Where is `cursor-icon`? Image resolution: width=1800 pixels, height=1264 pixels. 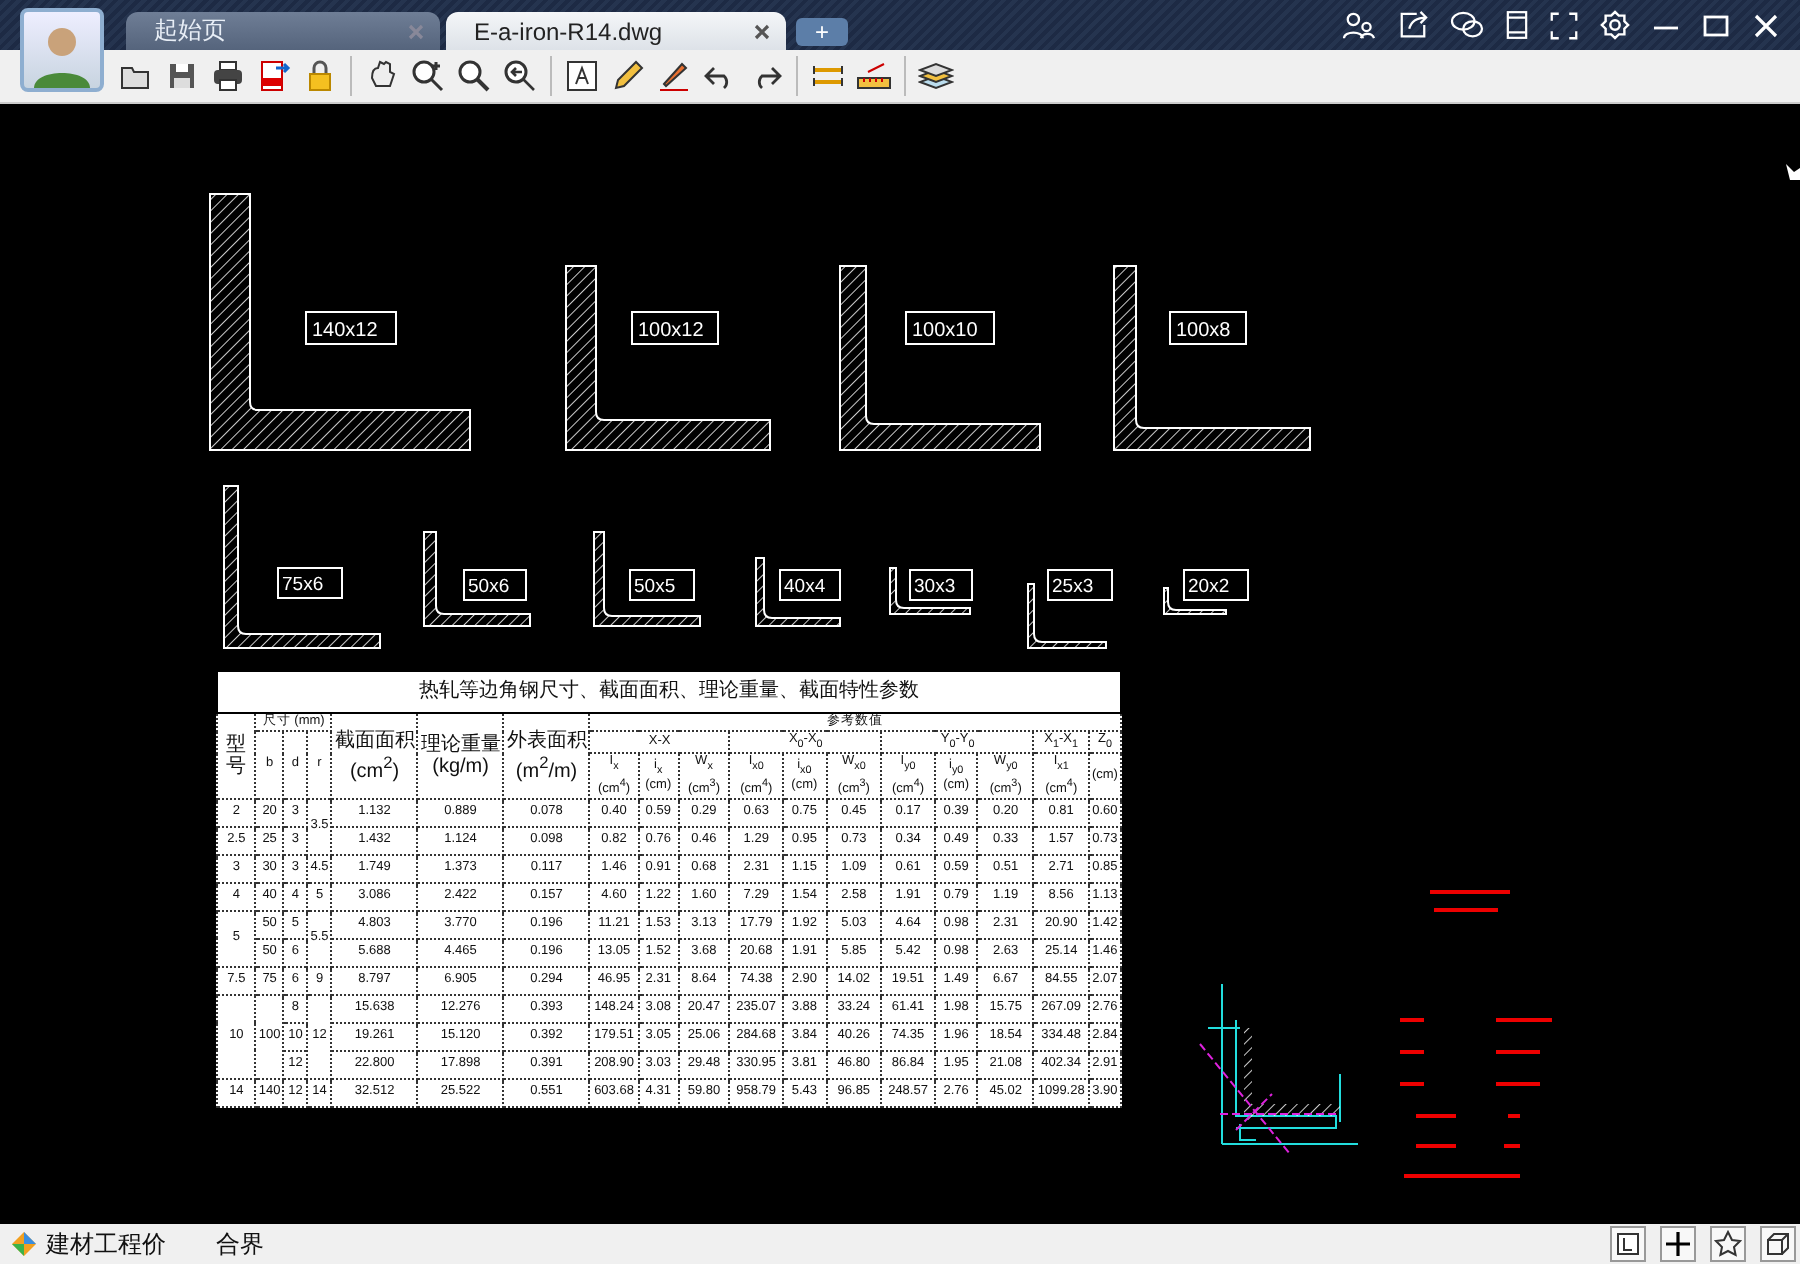 cursor-icon is located at coordinates (1793, 172).